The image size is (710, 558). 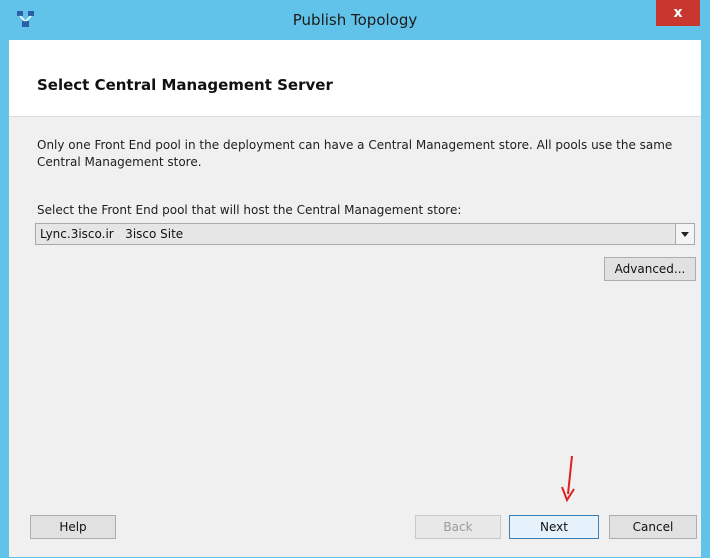 I want to click on window-title: Publish Topology, so click(x=355, y=20).